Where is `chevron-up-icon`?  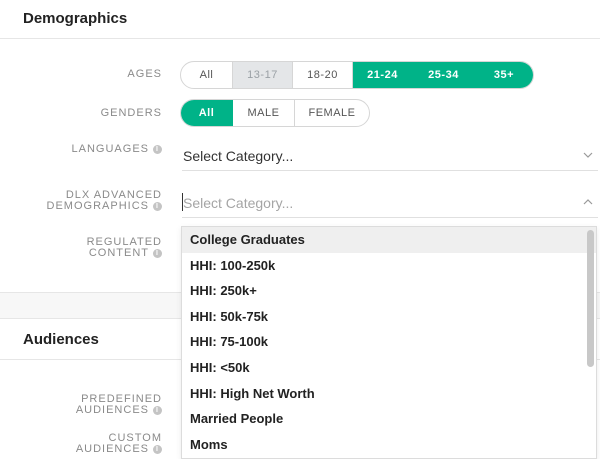 chevron-up-icon is located at coordinates (588, 202).